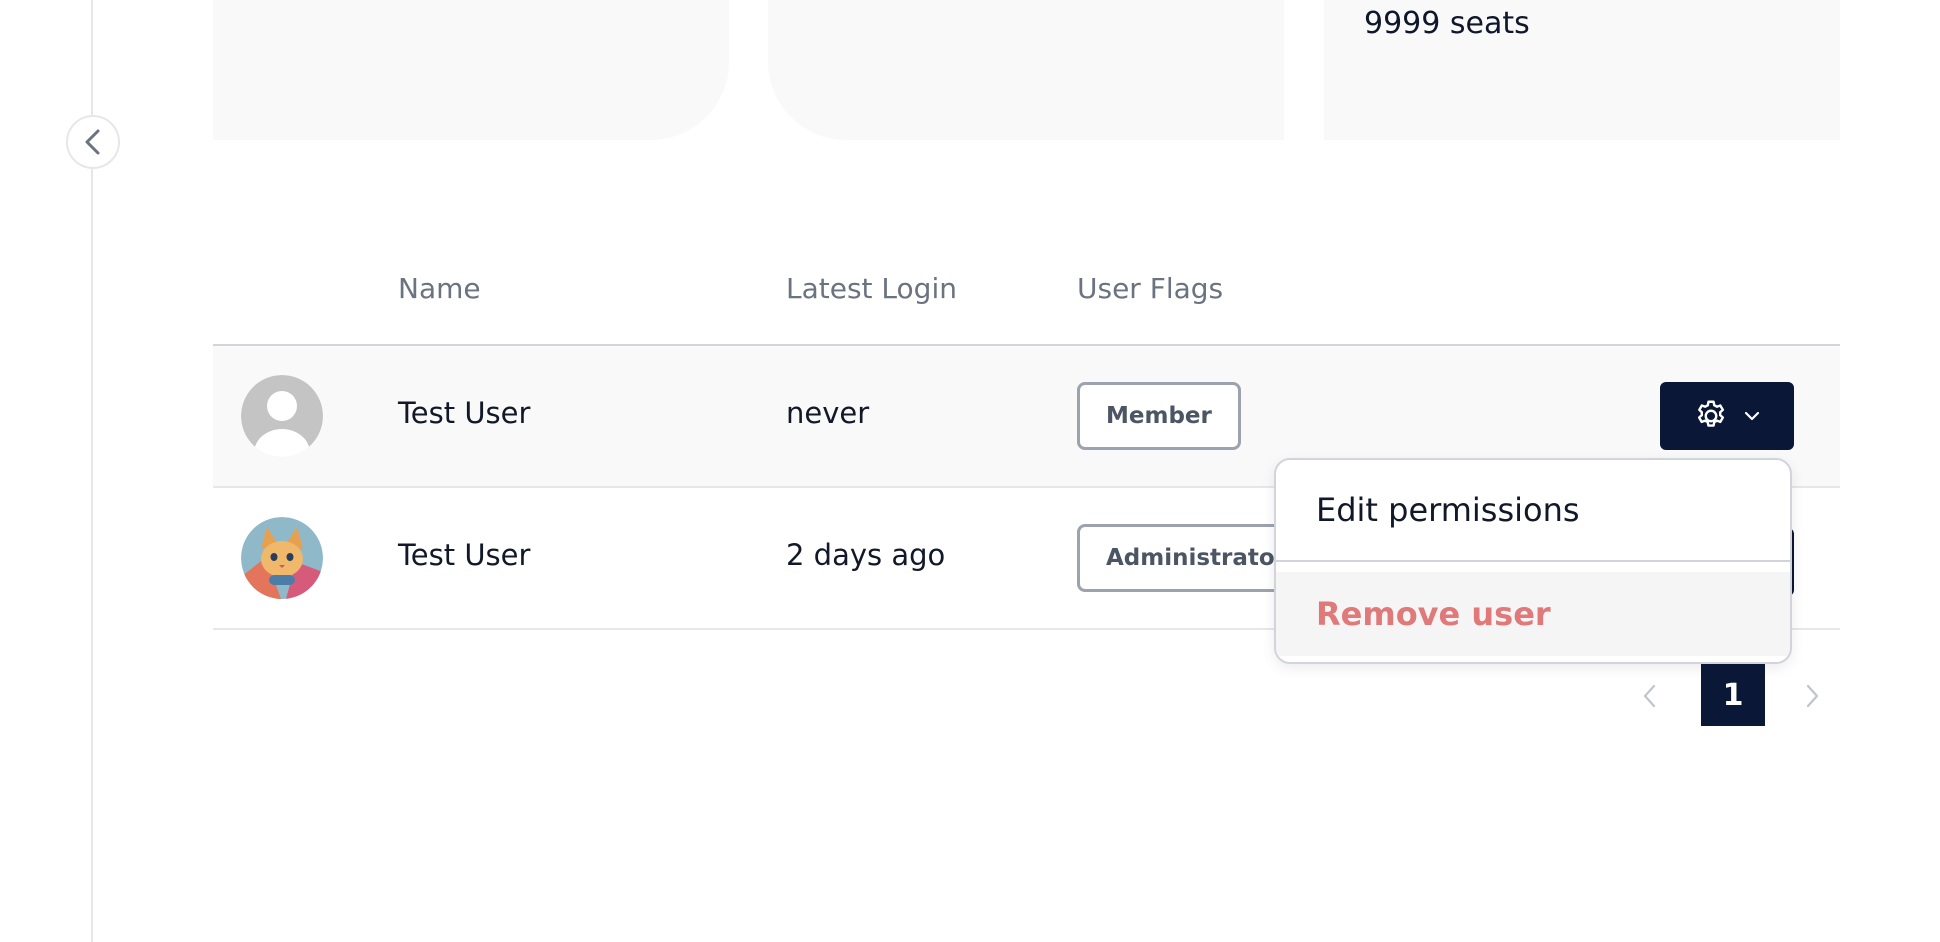 This screenshot has height=942, width=1940. Describe the element at coordinates (1711, 413) in the screenshot. I see `gear-icon` at that location.